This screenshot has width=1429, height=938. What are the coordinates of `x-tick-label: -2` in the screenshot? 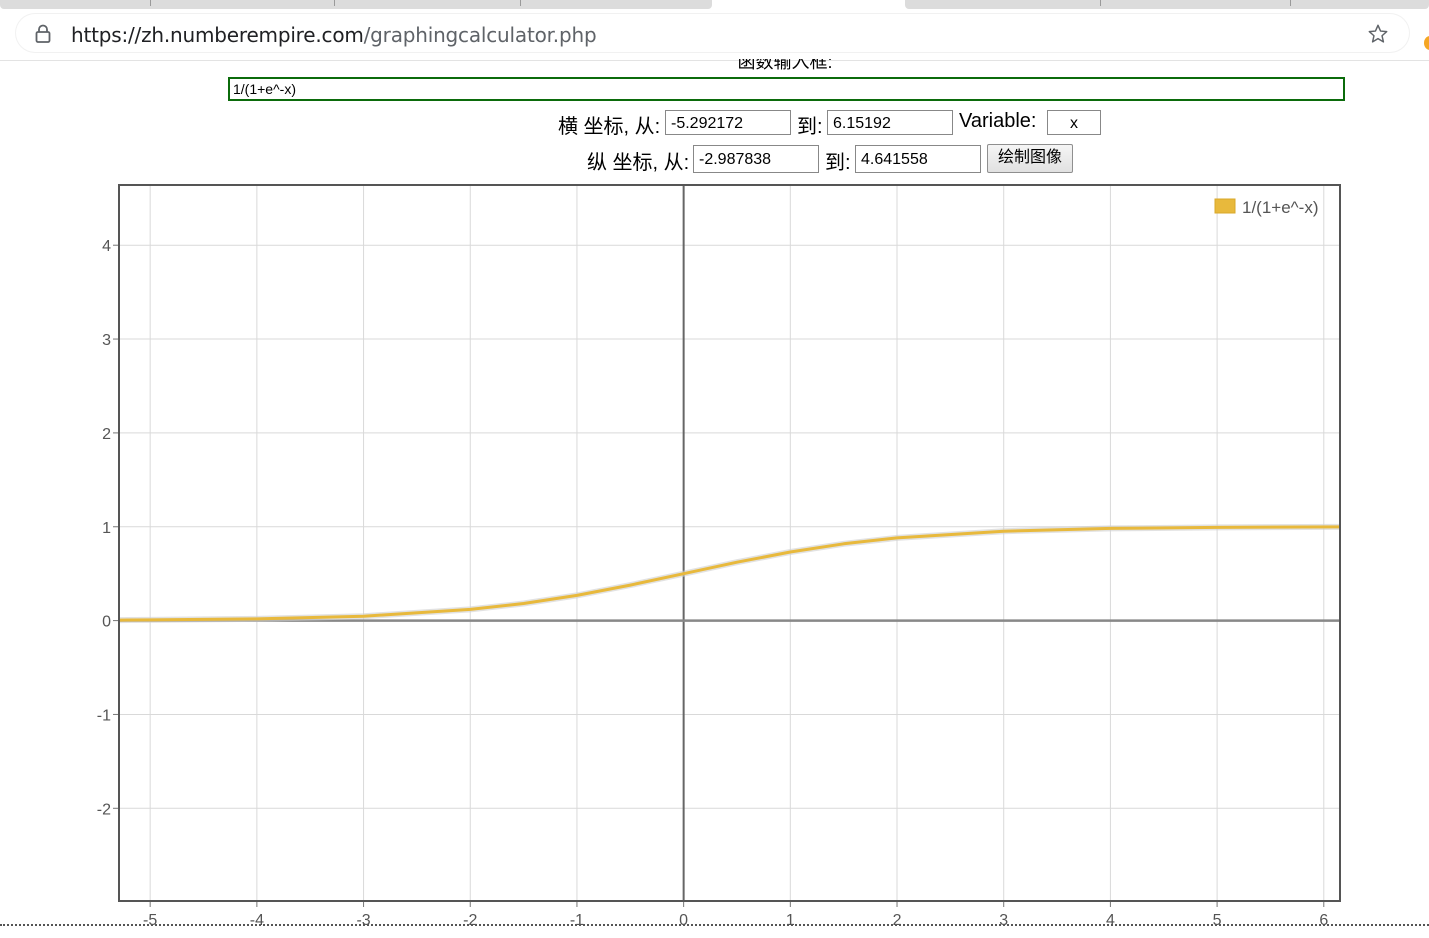 It's located at (470, 920).